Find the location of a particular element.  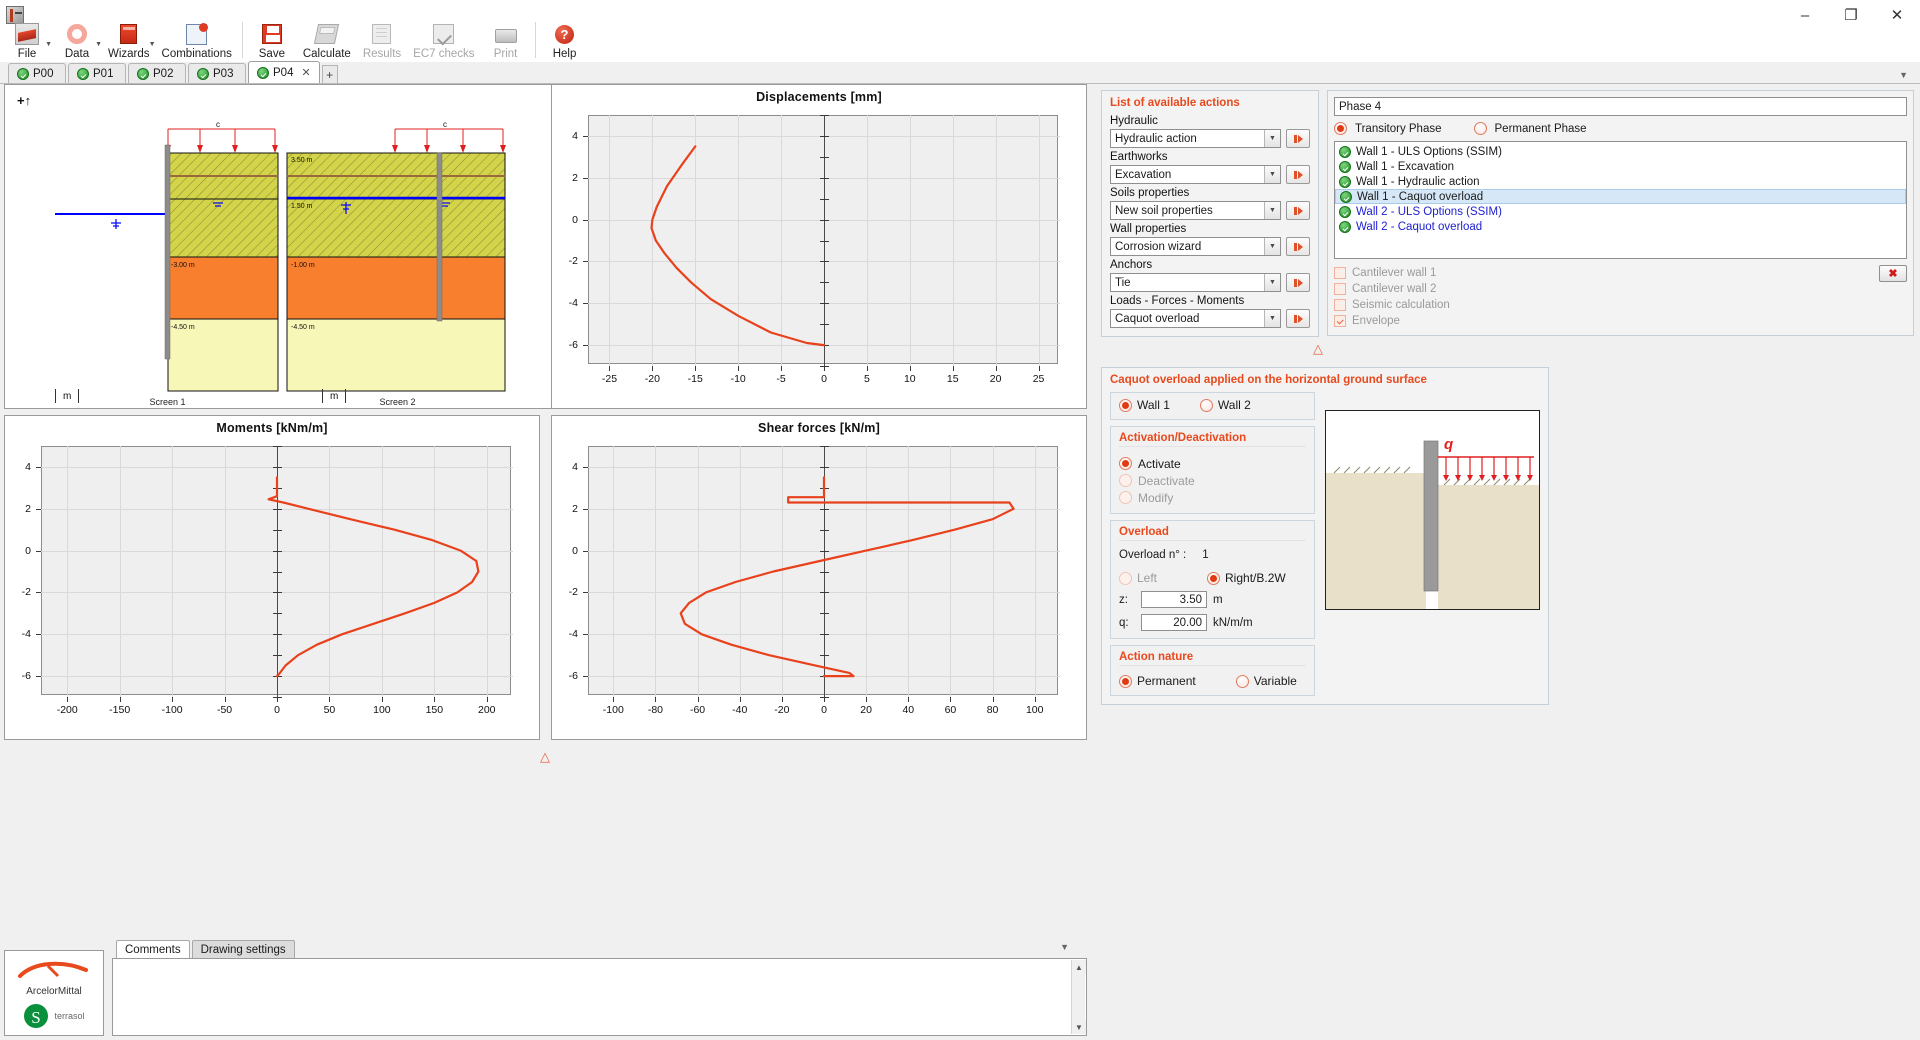

apply-soils-properties-button is located at coordinates (1298, 210).